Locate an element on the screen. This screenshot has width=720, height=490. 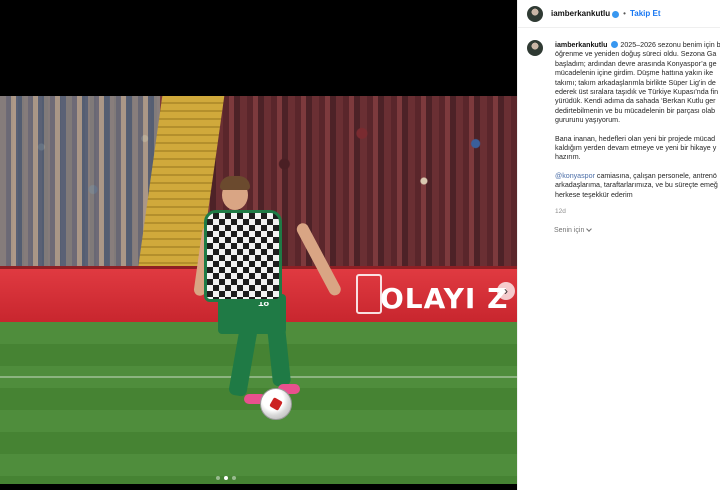
chevron-right-icon: › is located at coordinates (506, 291).